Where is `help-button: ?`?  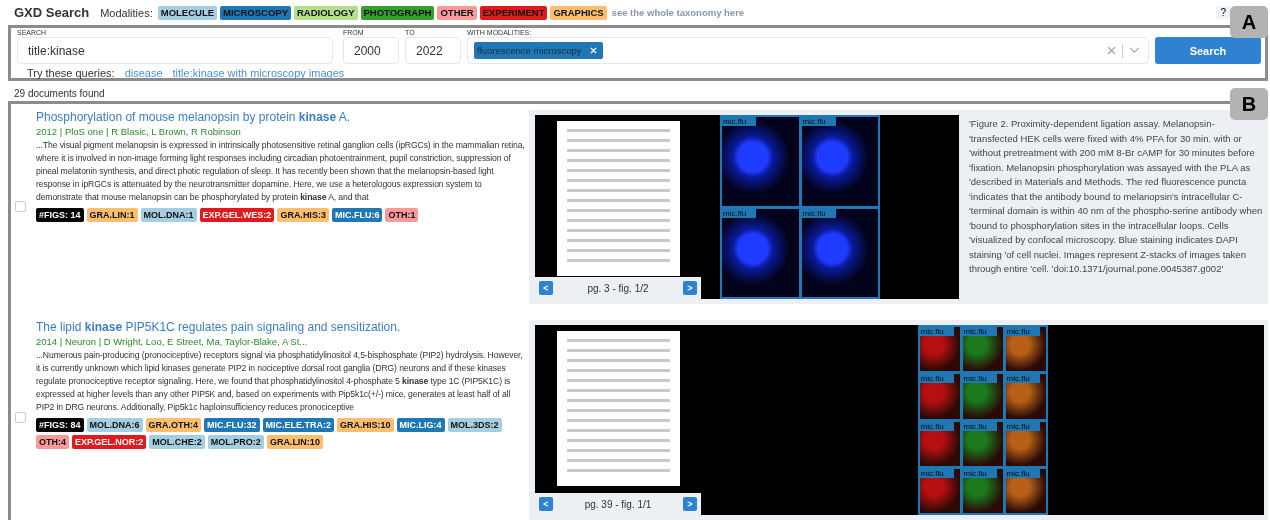
help-button: ? is located at coordinates (1223, 12).